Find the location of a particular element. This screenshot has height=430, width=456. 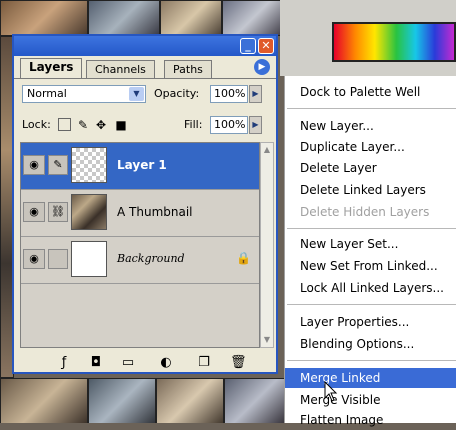

tab-paths: Paths is located at coordinates (188, 69).